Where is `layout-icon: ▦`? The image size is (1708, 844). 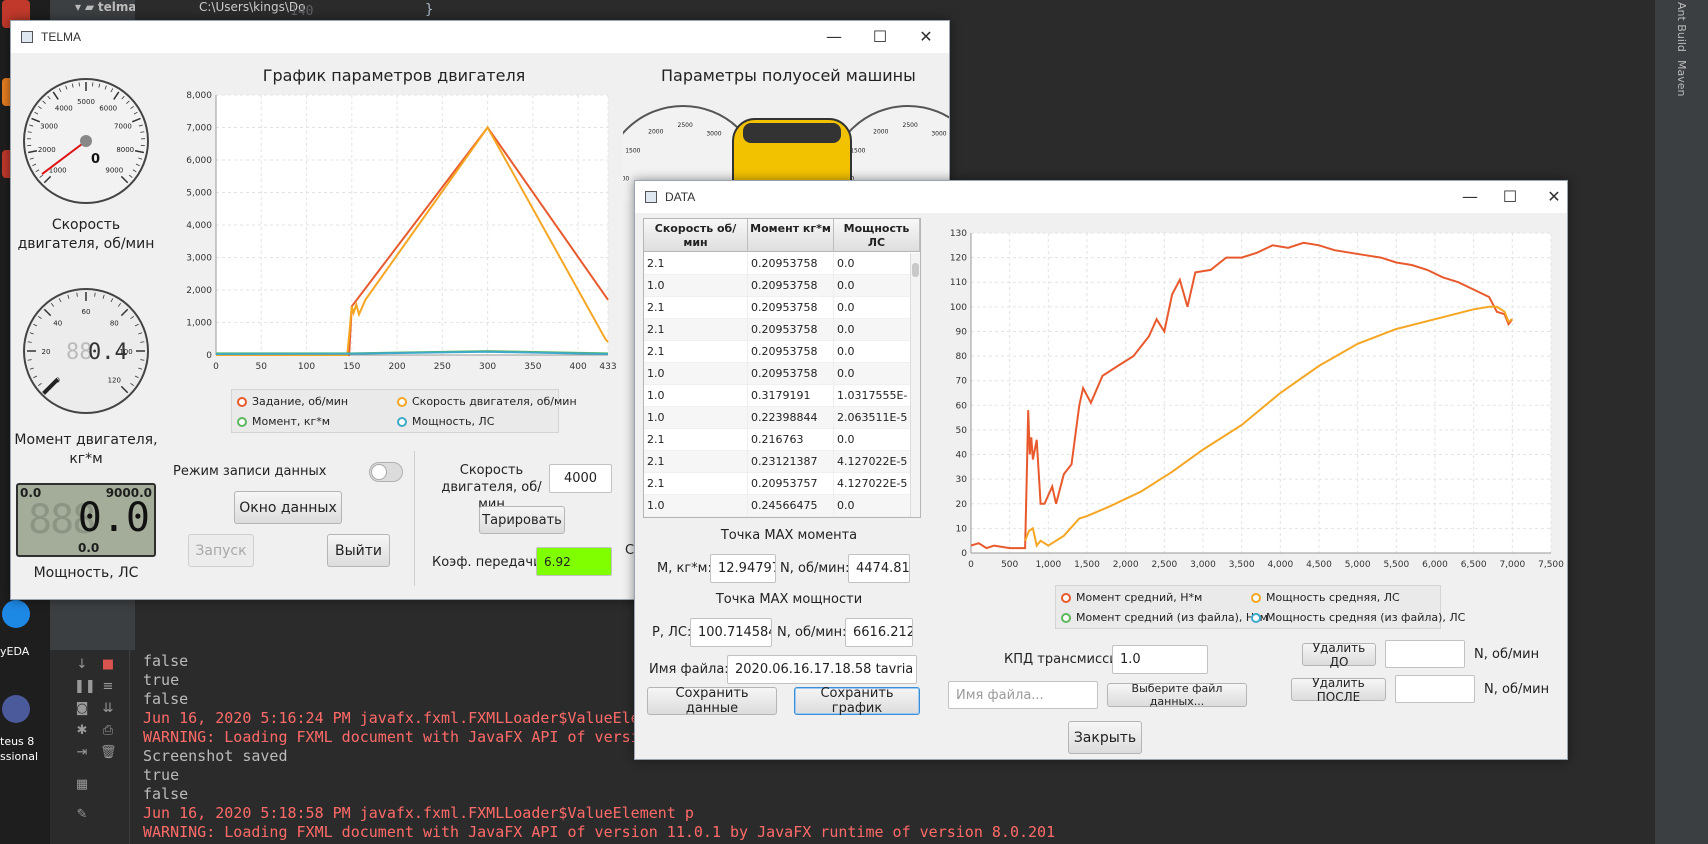 layout-icon: ▦ is located at coordinates (82, 785).